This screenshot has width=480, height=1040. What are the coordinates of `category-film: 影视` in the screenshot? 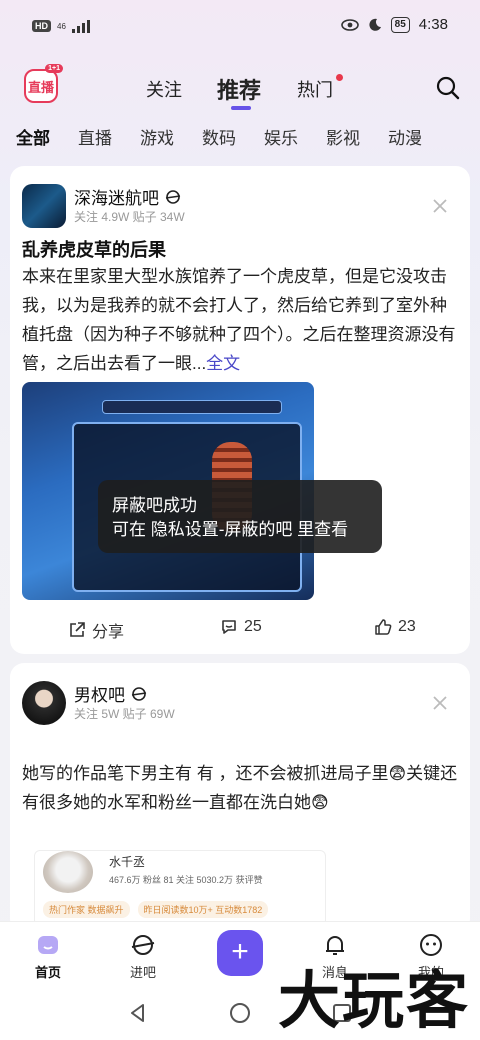 It's located at (343, 136).